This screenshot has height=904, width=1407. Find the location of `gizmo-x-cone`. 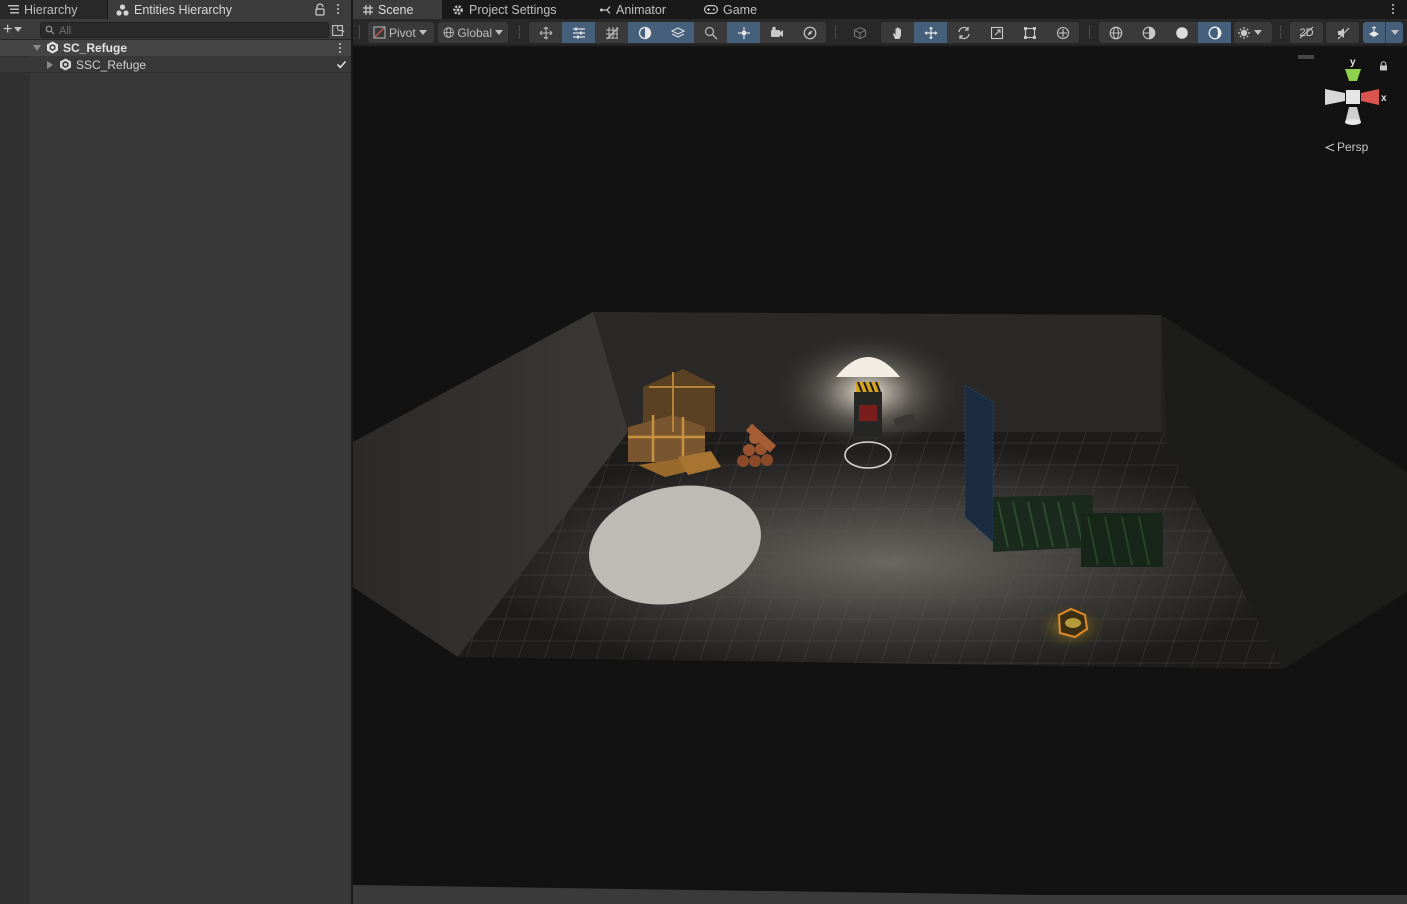

gizmo-x-cone is located at coordinates (1370, 97).